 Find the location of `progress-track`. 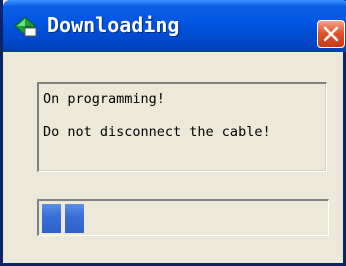

progress-track is located at coordinates (183, 218).